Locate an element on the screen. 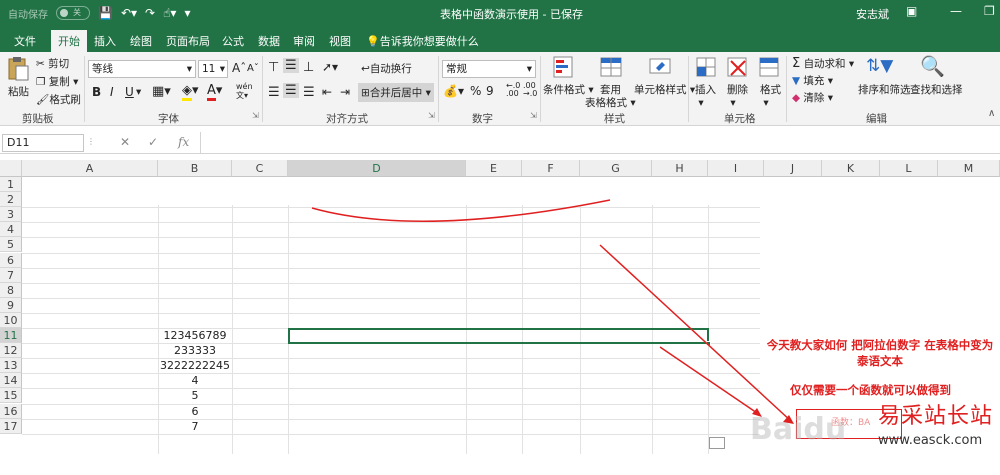  format-painter-button: 🖌格式刷 is located at coordinates (58, 99).